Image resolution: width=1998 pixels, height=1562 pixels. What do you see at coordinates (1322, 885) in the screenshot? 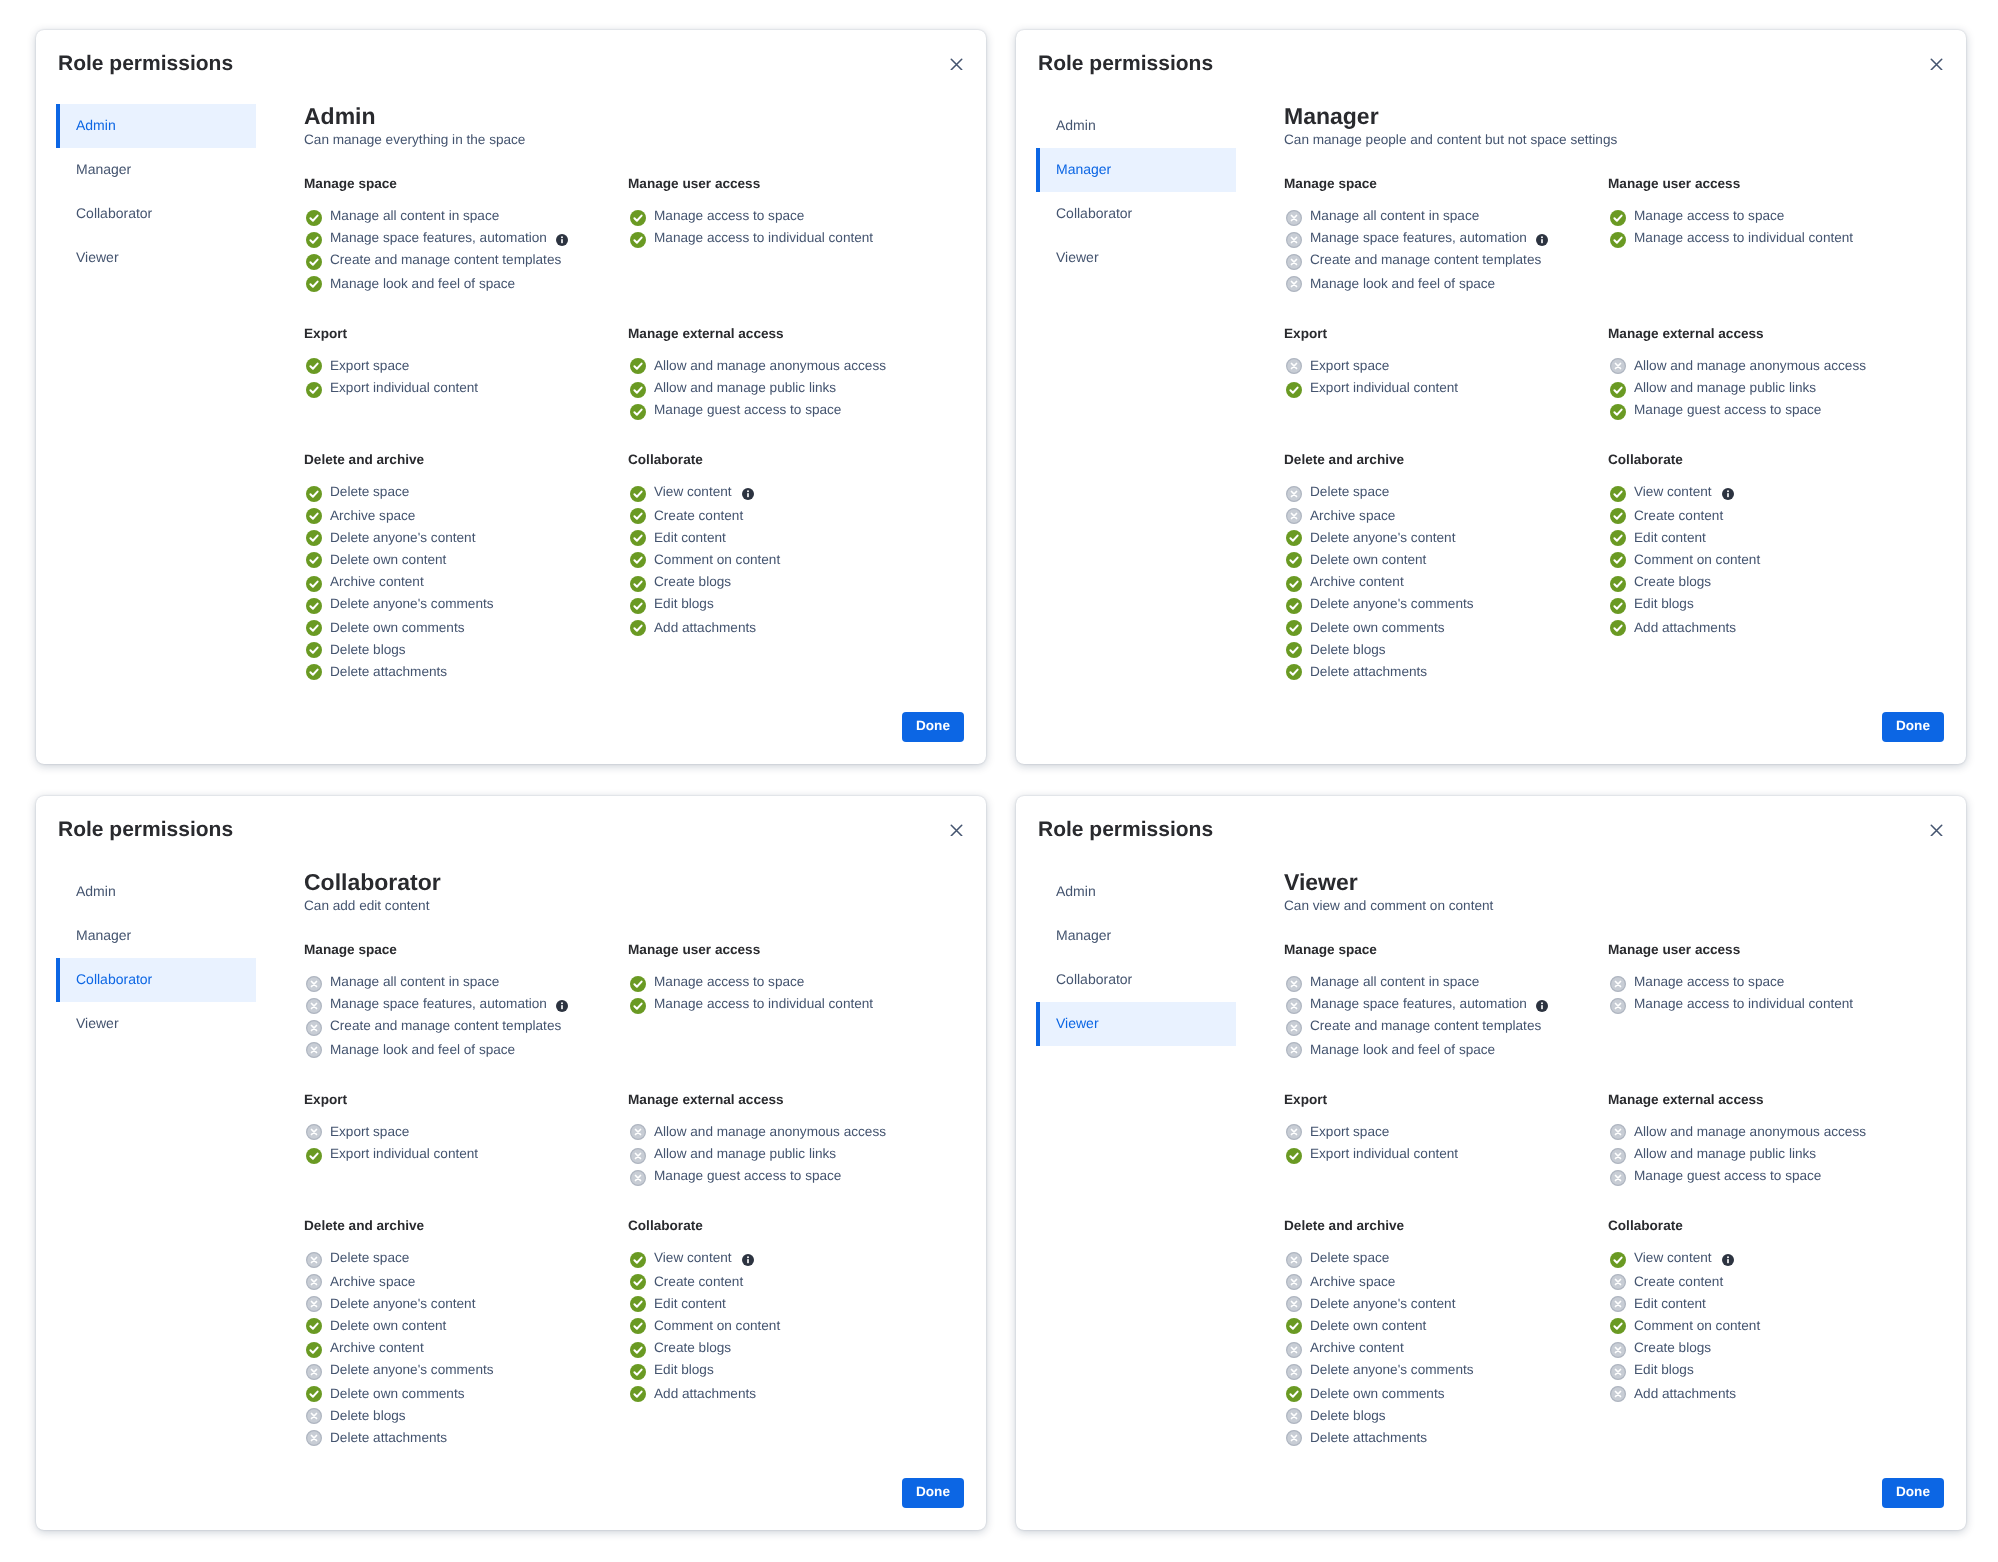
I see `role-heading: Viewer` at bounding box center [1322, 885].